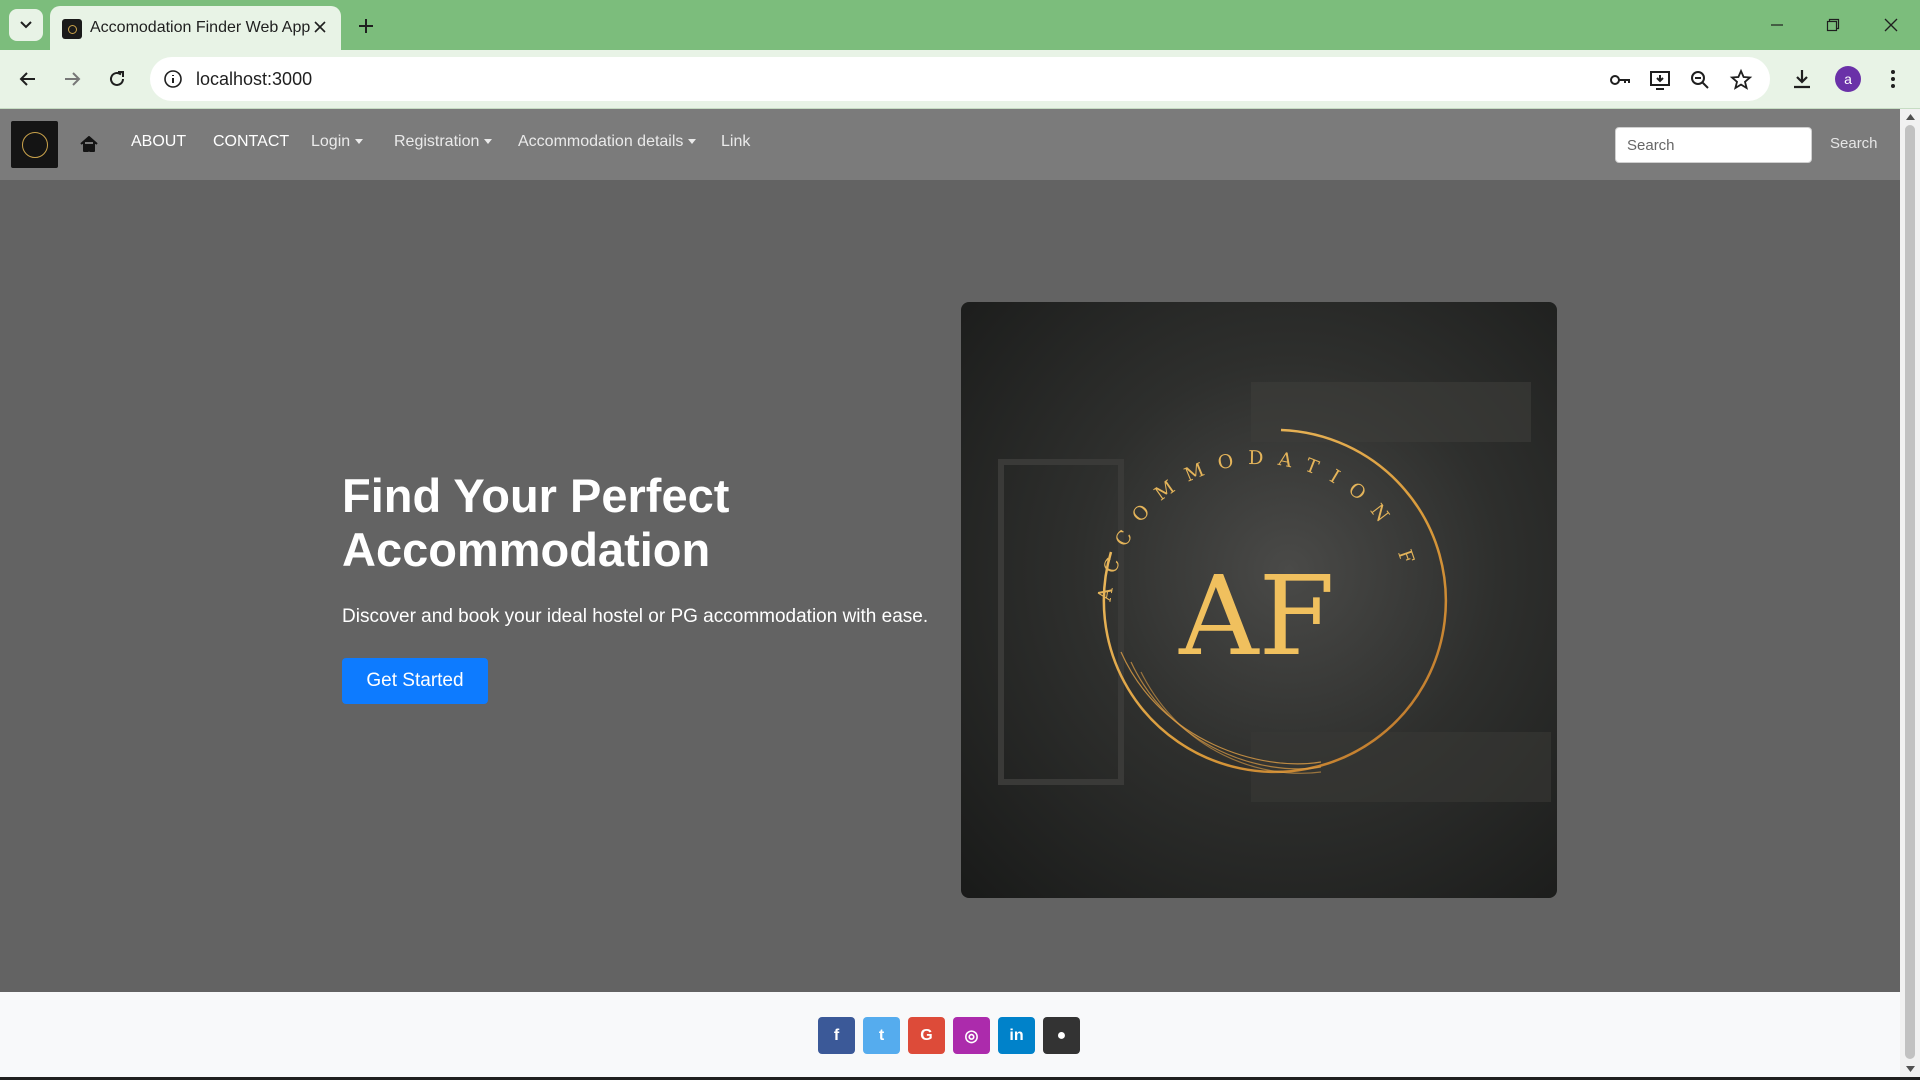 Image resolution: width=1920 pixels, height=1080 pixels. What do you see at coordinates (1713, 145) in the screenshot?
I see `search-input` at bounding box center [1713, 145].